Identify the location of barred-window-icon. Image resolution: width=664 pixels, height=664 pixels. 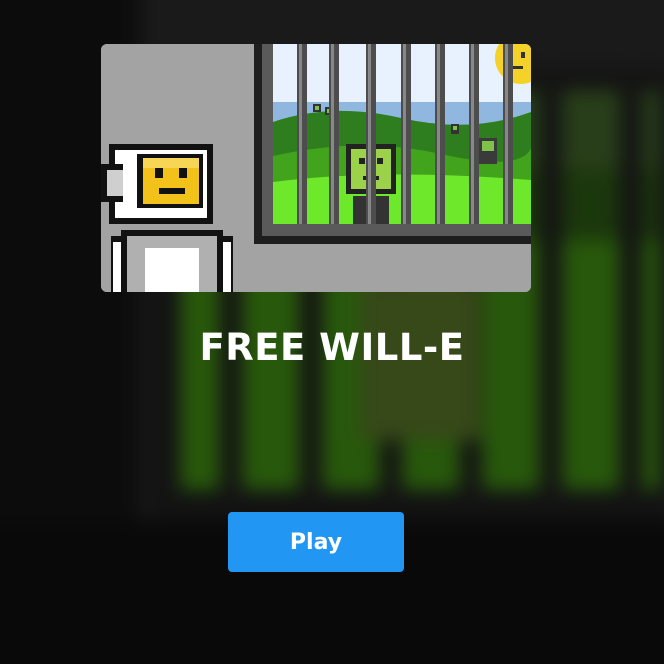
(392, 144).